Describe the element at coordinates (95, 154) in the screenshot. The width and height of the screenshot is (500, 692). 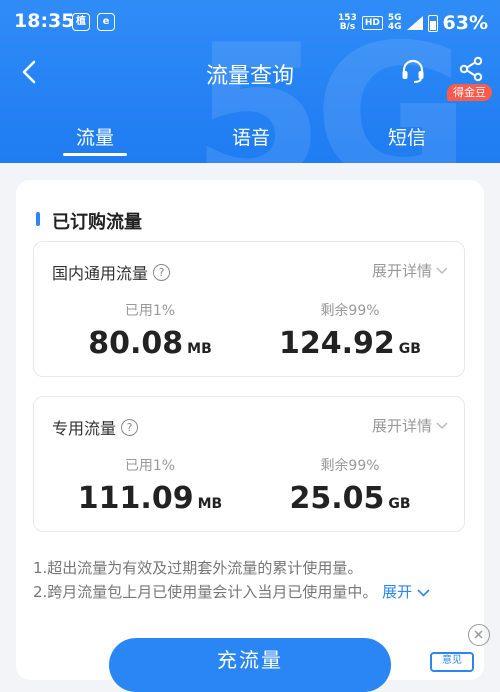
I see `tab-active-indicator` at that location.